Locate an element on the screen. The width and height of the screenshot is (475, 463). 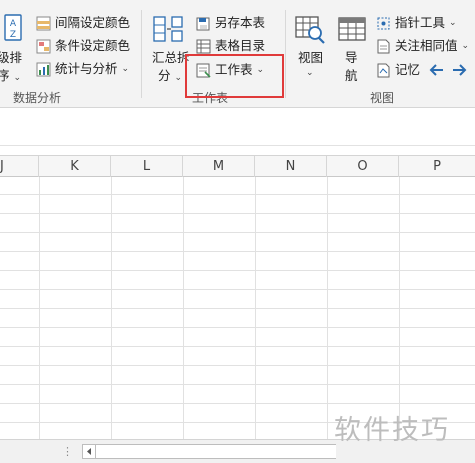
scroll-left-button is located at coordinates (89, 451).